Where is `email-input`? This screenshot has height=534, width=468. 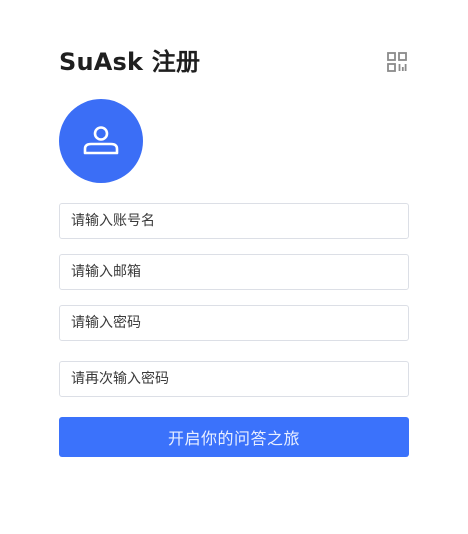 email-input is located at coordinates (234, 272).